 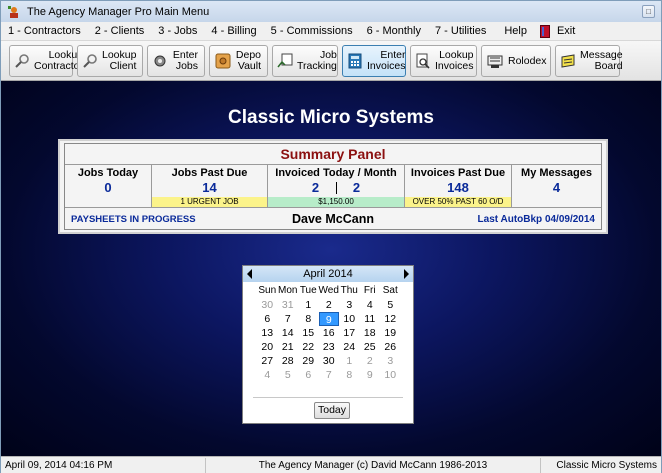 I want to click on calendar-day: 31, so click(x=288, y=305).